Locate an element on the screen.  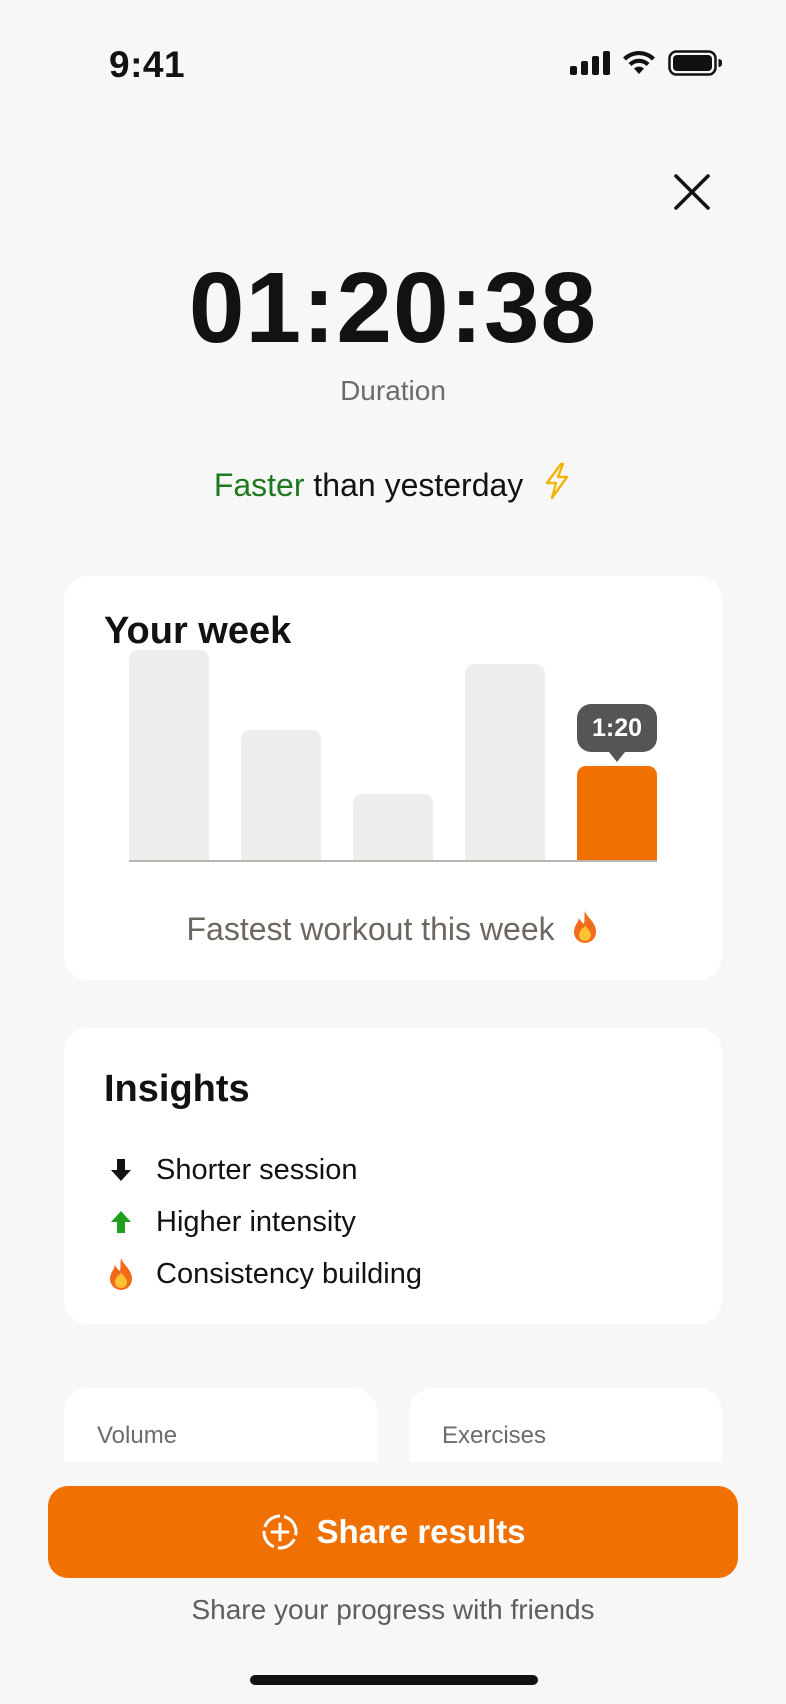
insight-item: Consistency building is located at coordinates (263, 1274).